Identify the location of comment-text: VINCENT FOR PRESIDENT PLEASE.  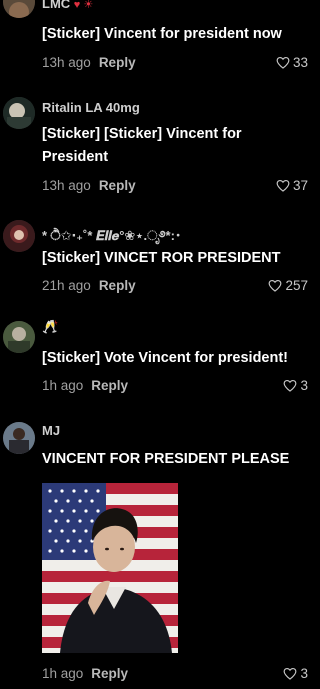
(166, 459).